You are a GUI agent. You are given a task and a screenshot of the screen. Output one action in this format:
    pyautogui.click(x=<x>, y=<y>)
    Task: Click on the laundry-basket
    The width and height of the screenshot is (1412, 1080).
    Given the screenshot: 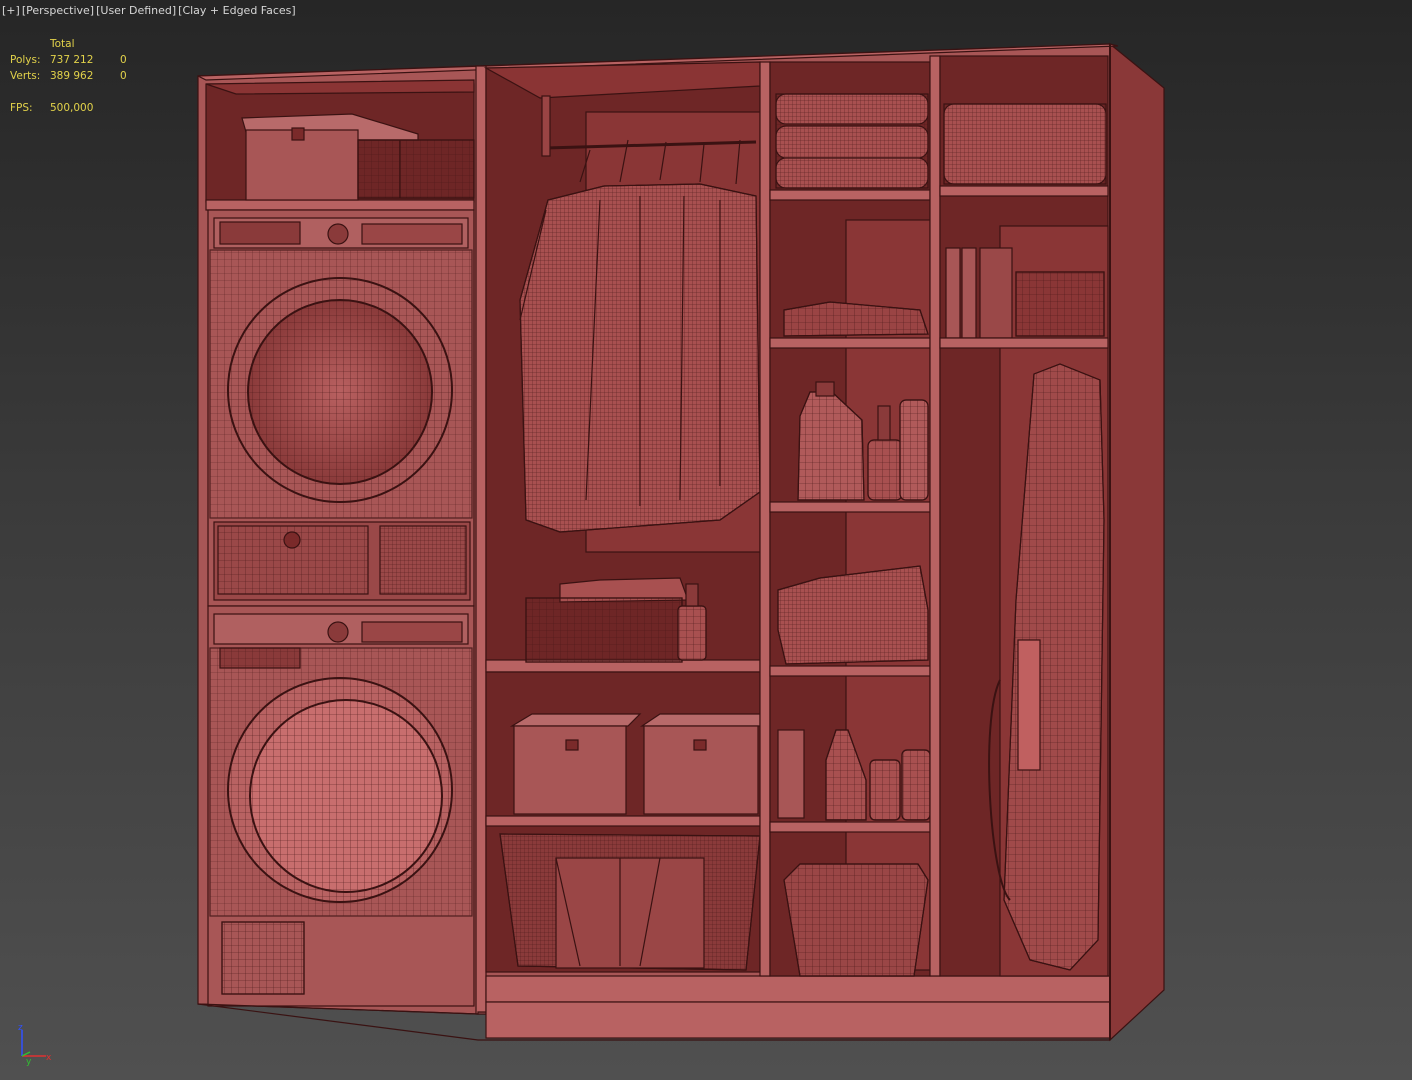 What is the action you would take?
    pyautogui.click(x=856, y=920)
    